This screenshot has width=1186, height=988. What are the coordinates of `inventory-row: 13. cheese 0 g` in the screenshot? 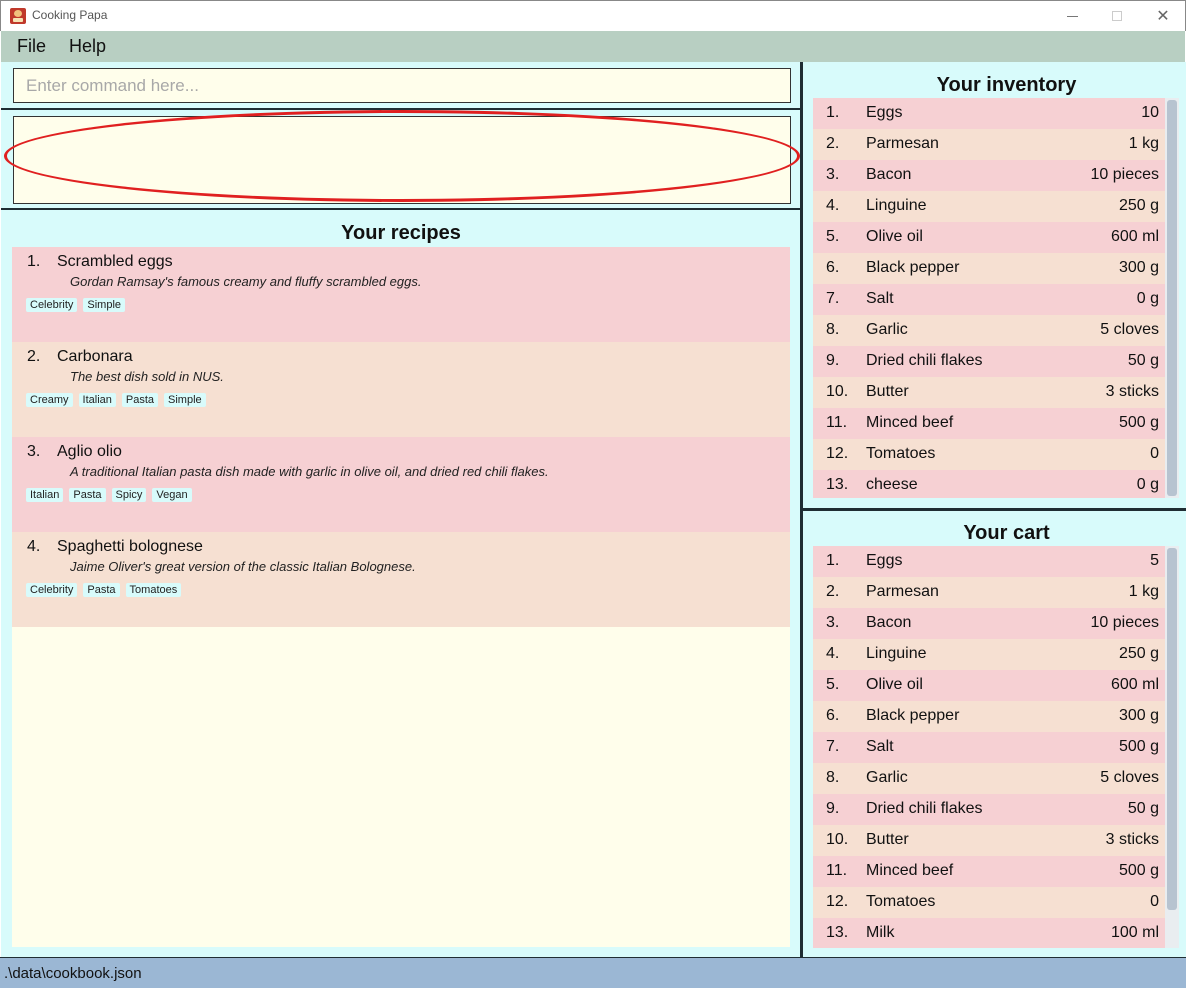 It's located at (989, 484).